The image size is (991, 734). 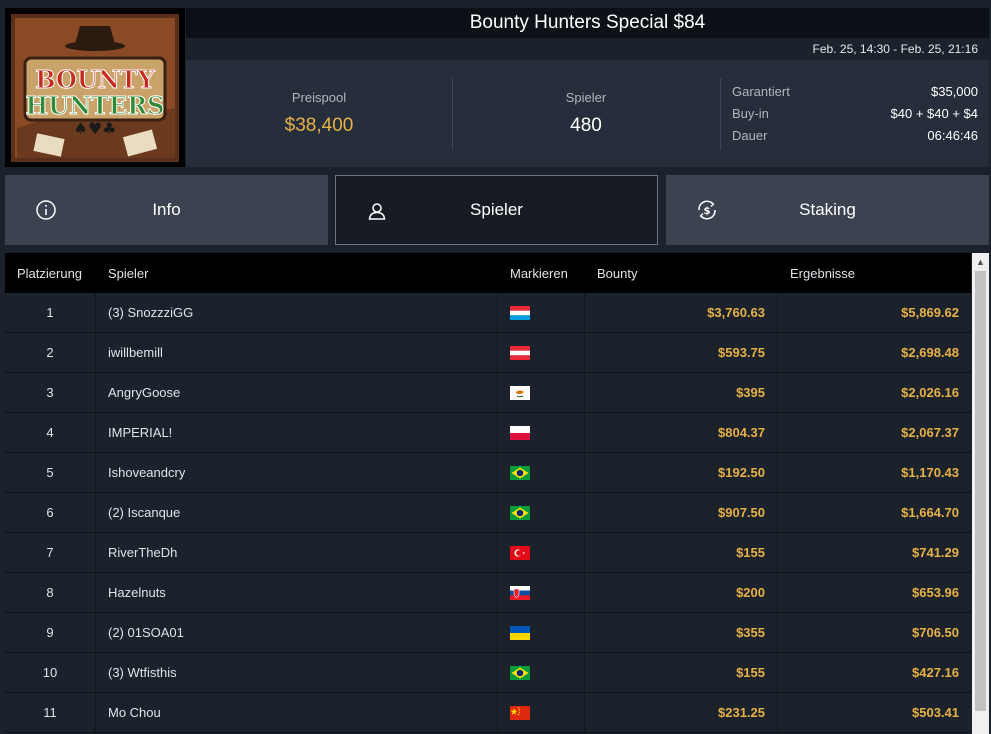 I want to click on row-player-name: IMPERIAL!, so click(x=303, y=432).